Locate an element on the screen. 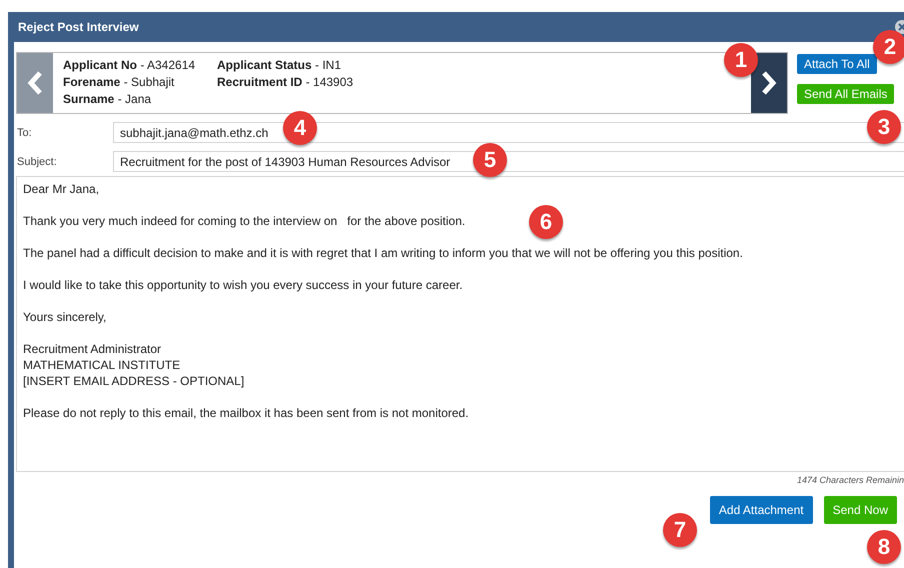 This screenshot has height=568, width=904. field-label: To: is located at coordinates (24, 132).